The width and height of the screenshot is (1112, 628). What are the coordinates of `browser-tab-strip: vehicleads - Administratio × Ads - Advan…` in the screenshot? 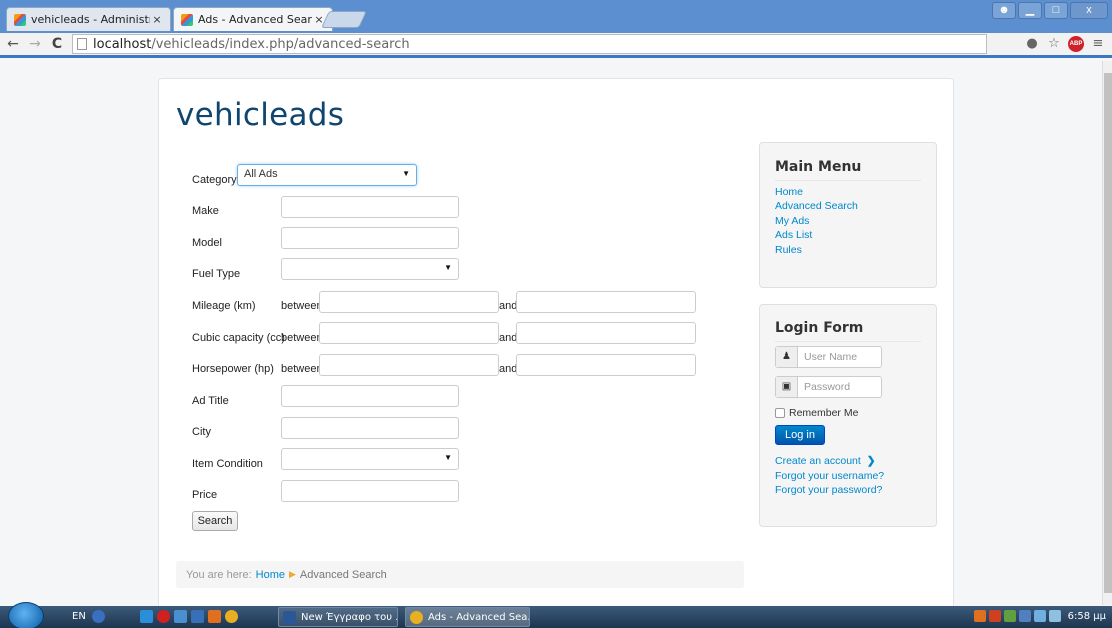 It's located at (556, 16).